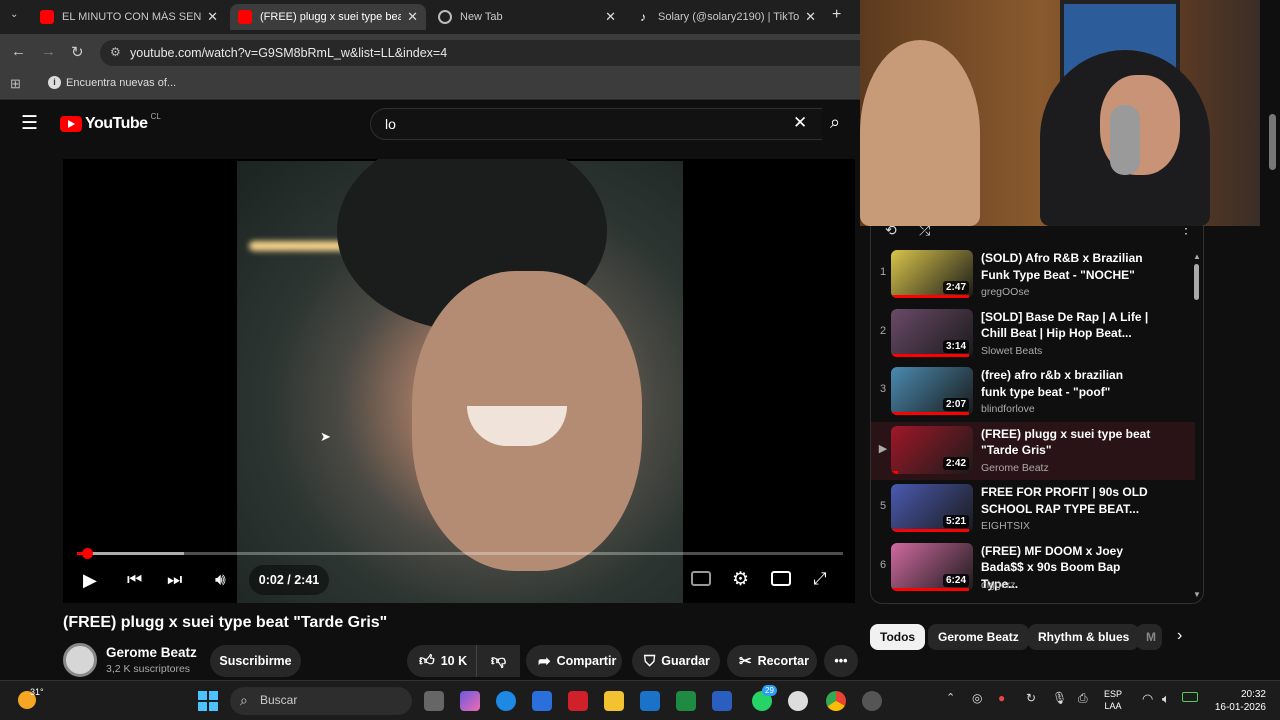 This screenshot has width=1280, height=720. I want to click on chrome-icon, so click(836, 701).